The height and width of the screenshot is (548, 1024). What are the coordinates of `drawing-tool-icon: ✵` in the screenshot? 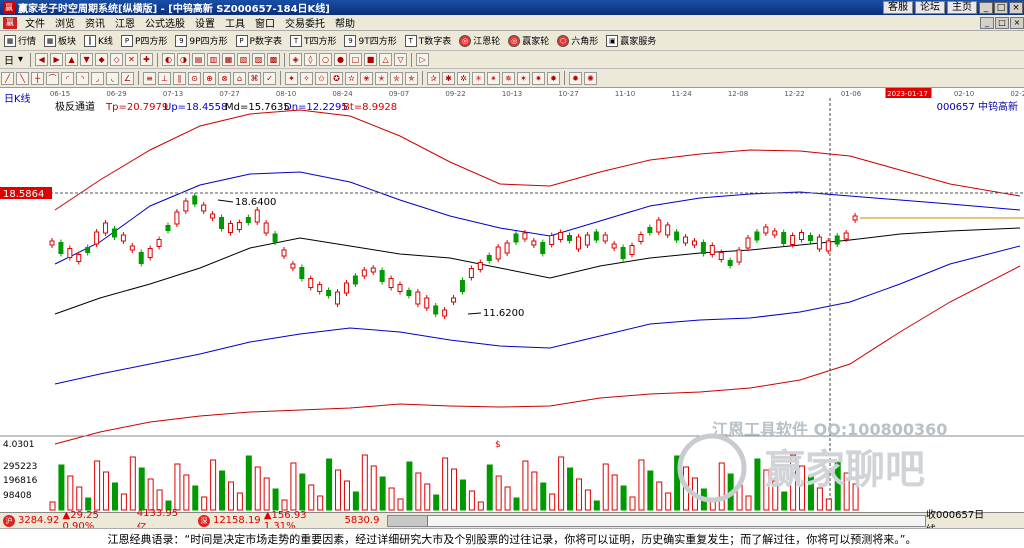 It's located at (508, 78).